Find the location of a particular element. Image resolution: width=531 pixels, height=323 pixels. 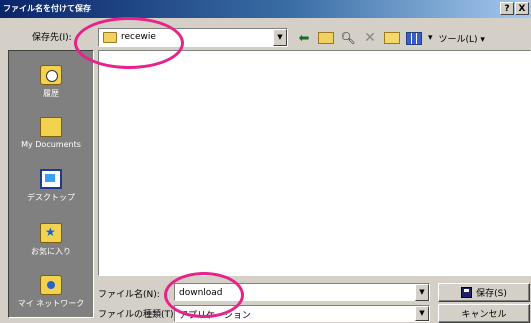

file-name-combo: ▼ is located at coordinates (302, 292).